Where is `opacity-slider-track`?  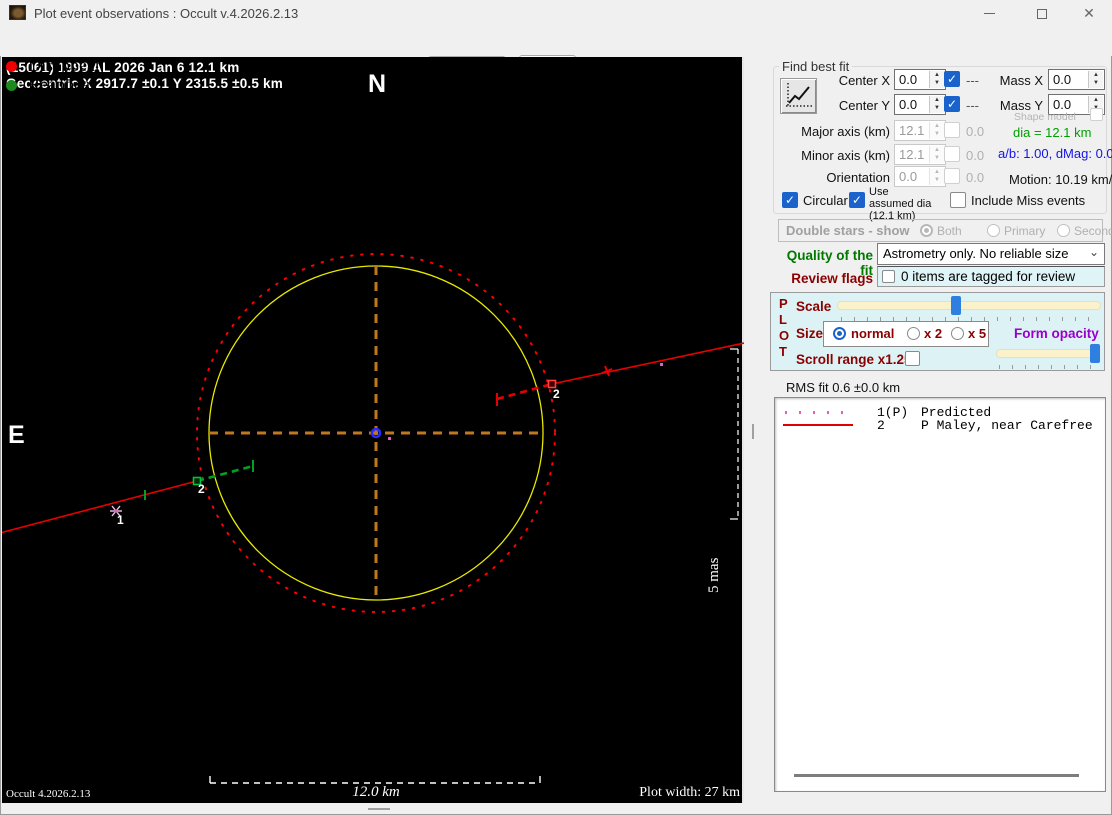 opacity-slider-track is located at coordinates (1048, 353).